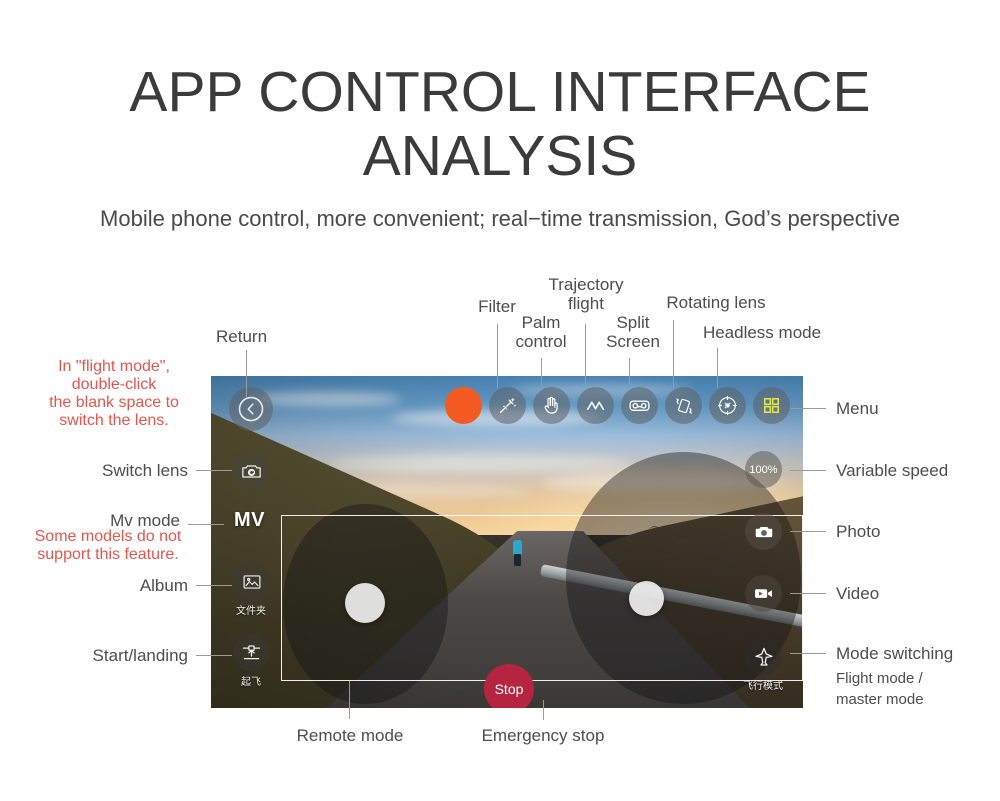 The width and height of the screenshot is (1000, 801). I want to click on callout-trajectory-flight: Trajectory flight, so click(586, 294).